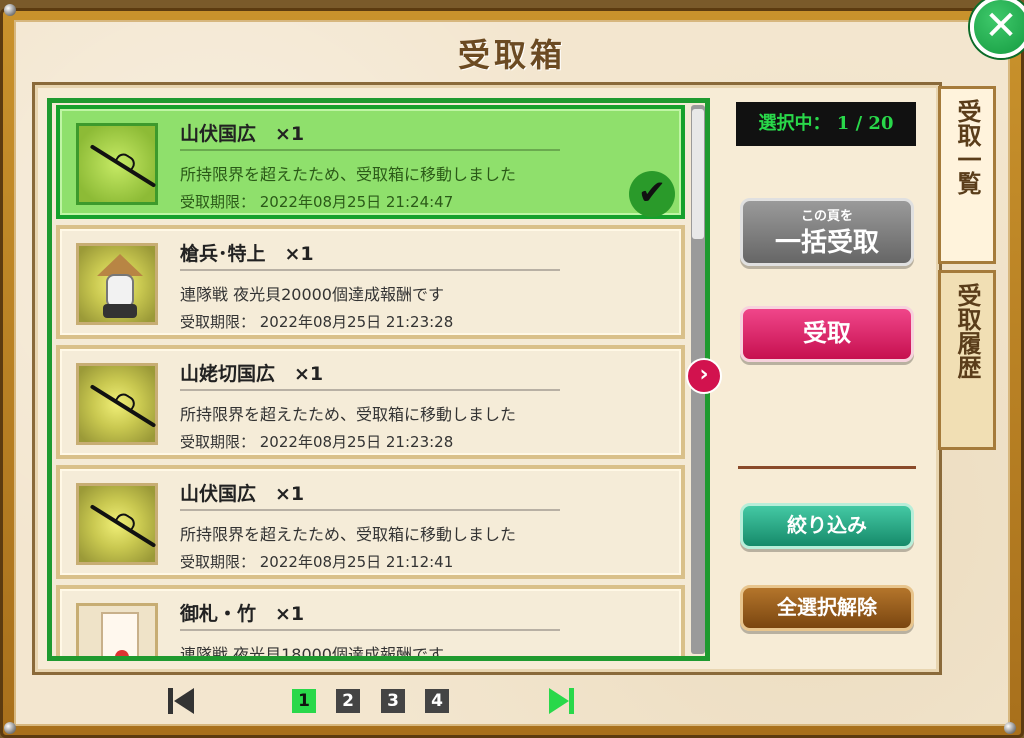 The width and height of the screenshot is (1024, 738). What do you see at coordinates (348, 701) in the screenshot?
I see `page-2-button: 2` at bounding box center [348, 701].